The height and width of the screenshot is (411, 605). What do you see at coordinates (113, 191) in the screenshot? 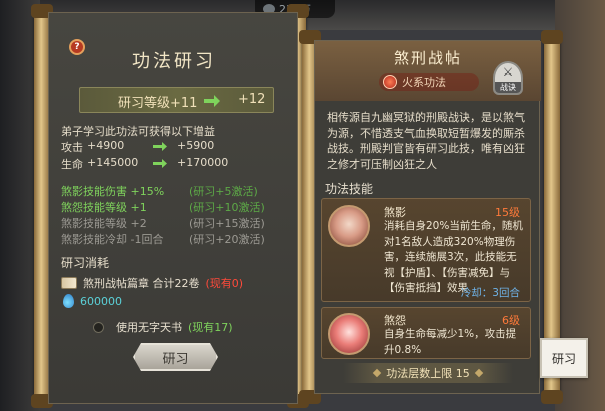
I see `bonus-text: 煞影技能伤害 +15%` at bounding box center [113, 191].